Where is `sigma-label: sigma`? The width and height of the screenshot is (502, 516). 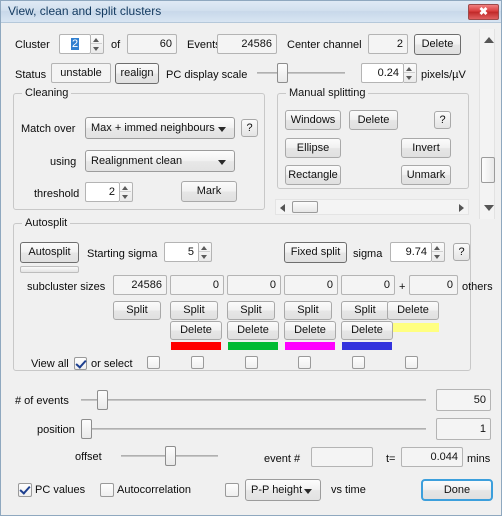 sigma-label: sigma is located at coordinates (368, 254).